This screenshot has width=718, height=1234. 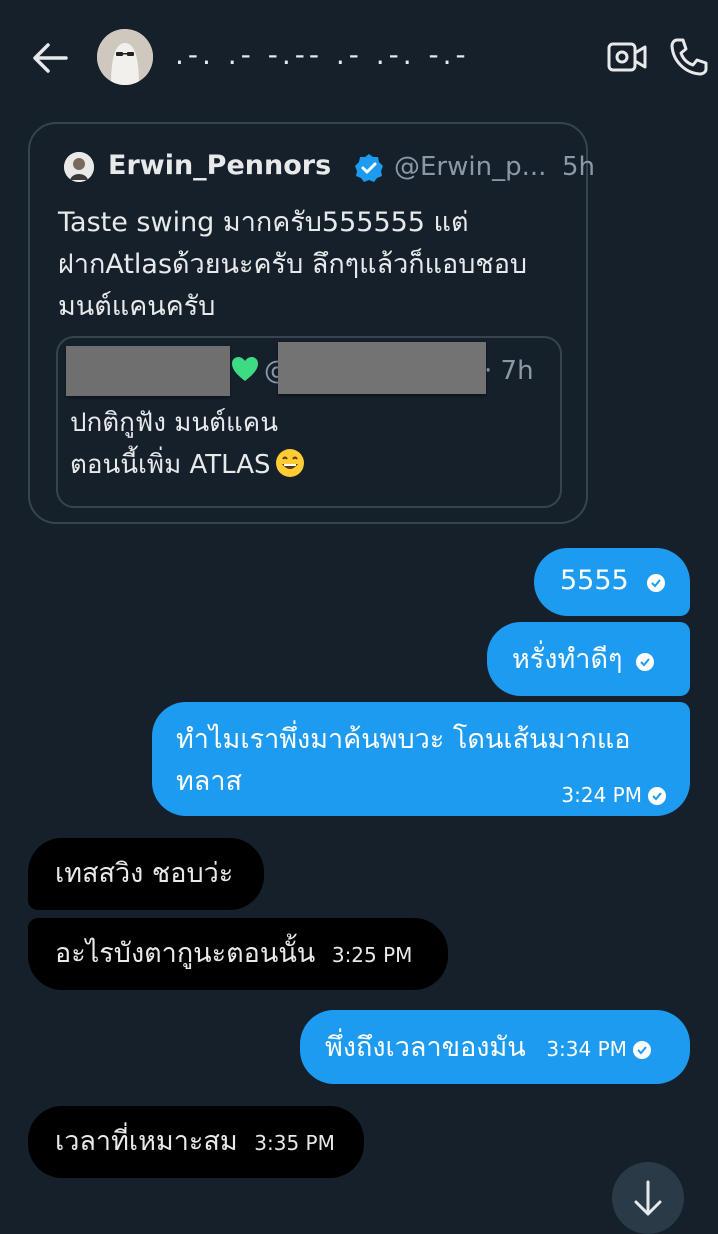 I want to click on quoted-tweet-time: · 7h, so click(x=509, y=371).